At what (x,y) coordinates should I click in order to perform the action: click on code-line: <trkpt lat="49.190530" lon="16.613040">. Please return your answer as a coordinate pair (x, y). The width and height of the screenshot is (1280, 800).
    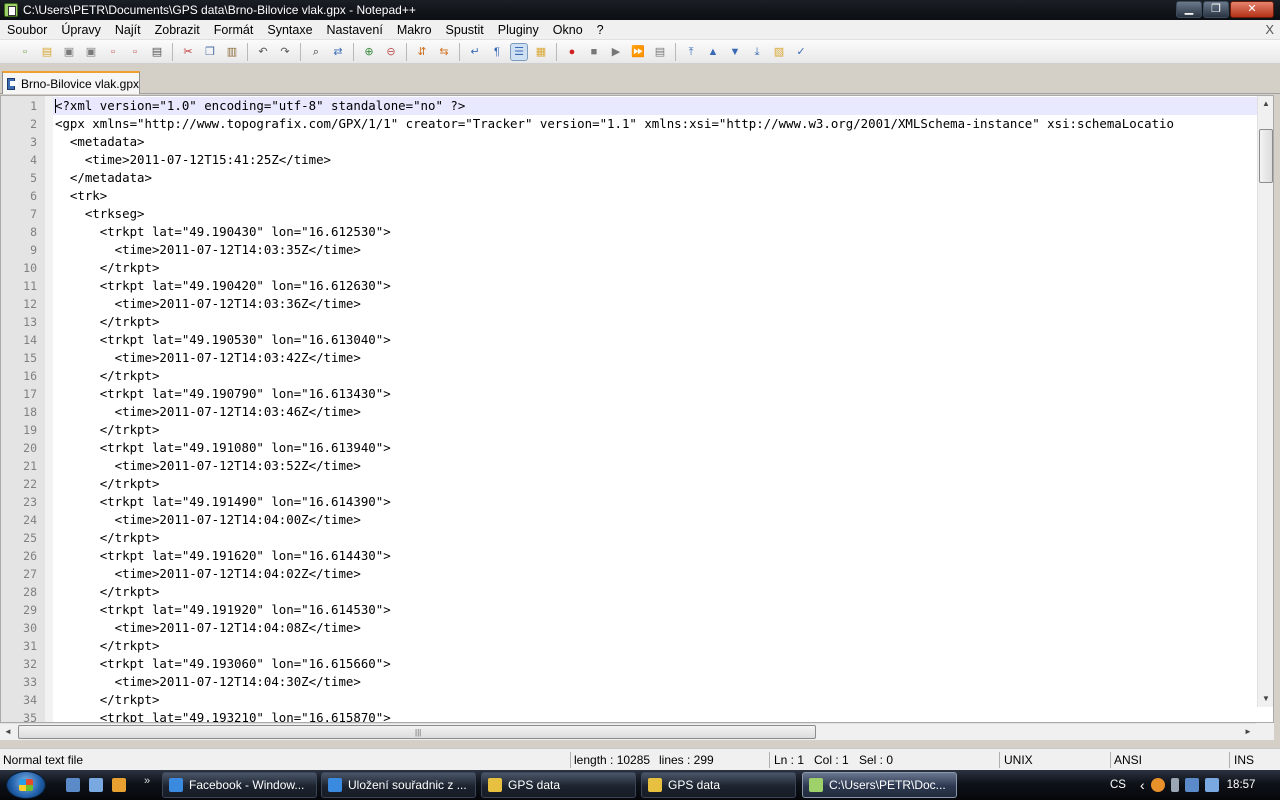
    Looking at the image, I should click on (655, 340).